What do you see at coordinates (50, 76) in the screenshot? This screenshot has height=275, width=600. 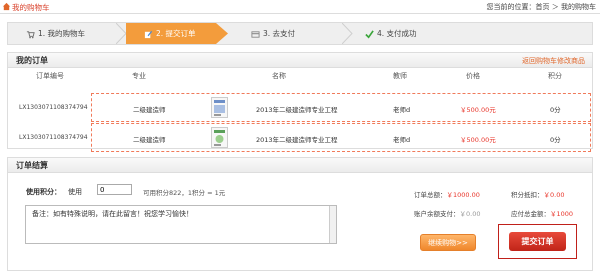 I see `col-order-id: 订单编号` at bounding box center [50, 76].